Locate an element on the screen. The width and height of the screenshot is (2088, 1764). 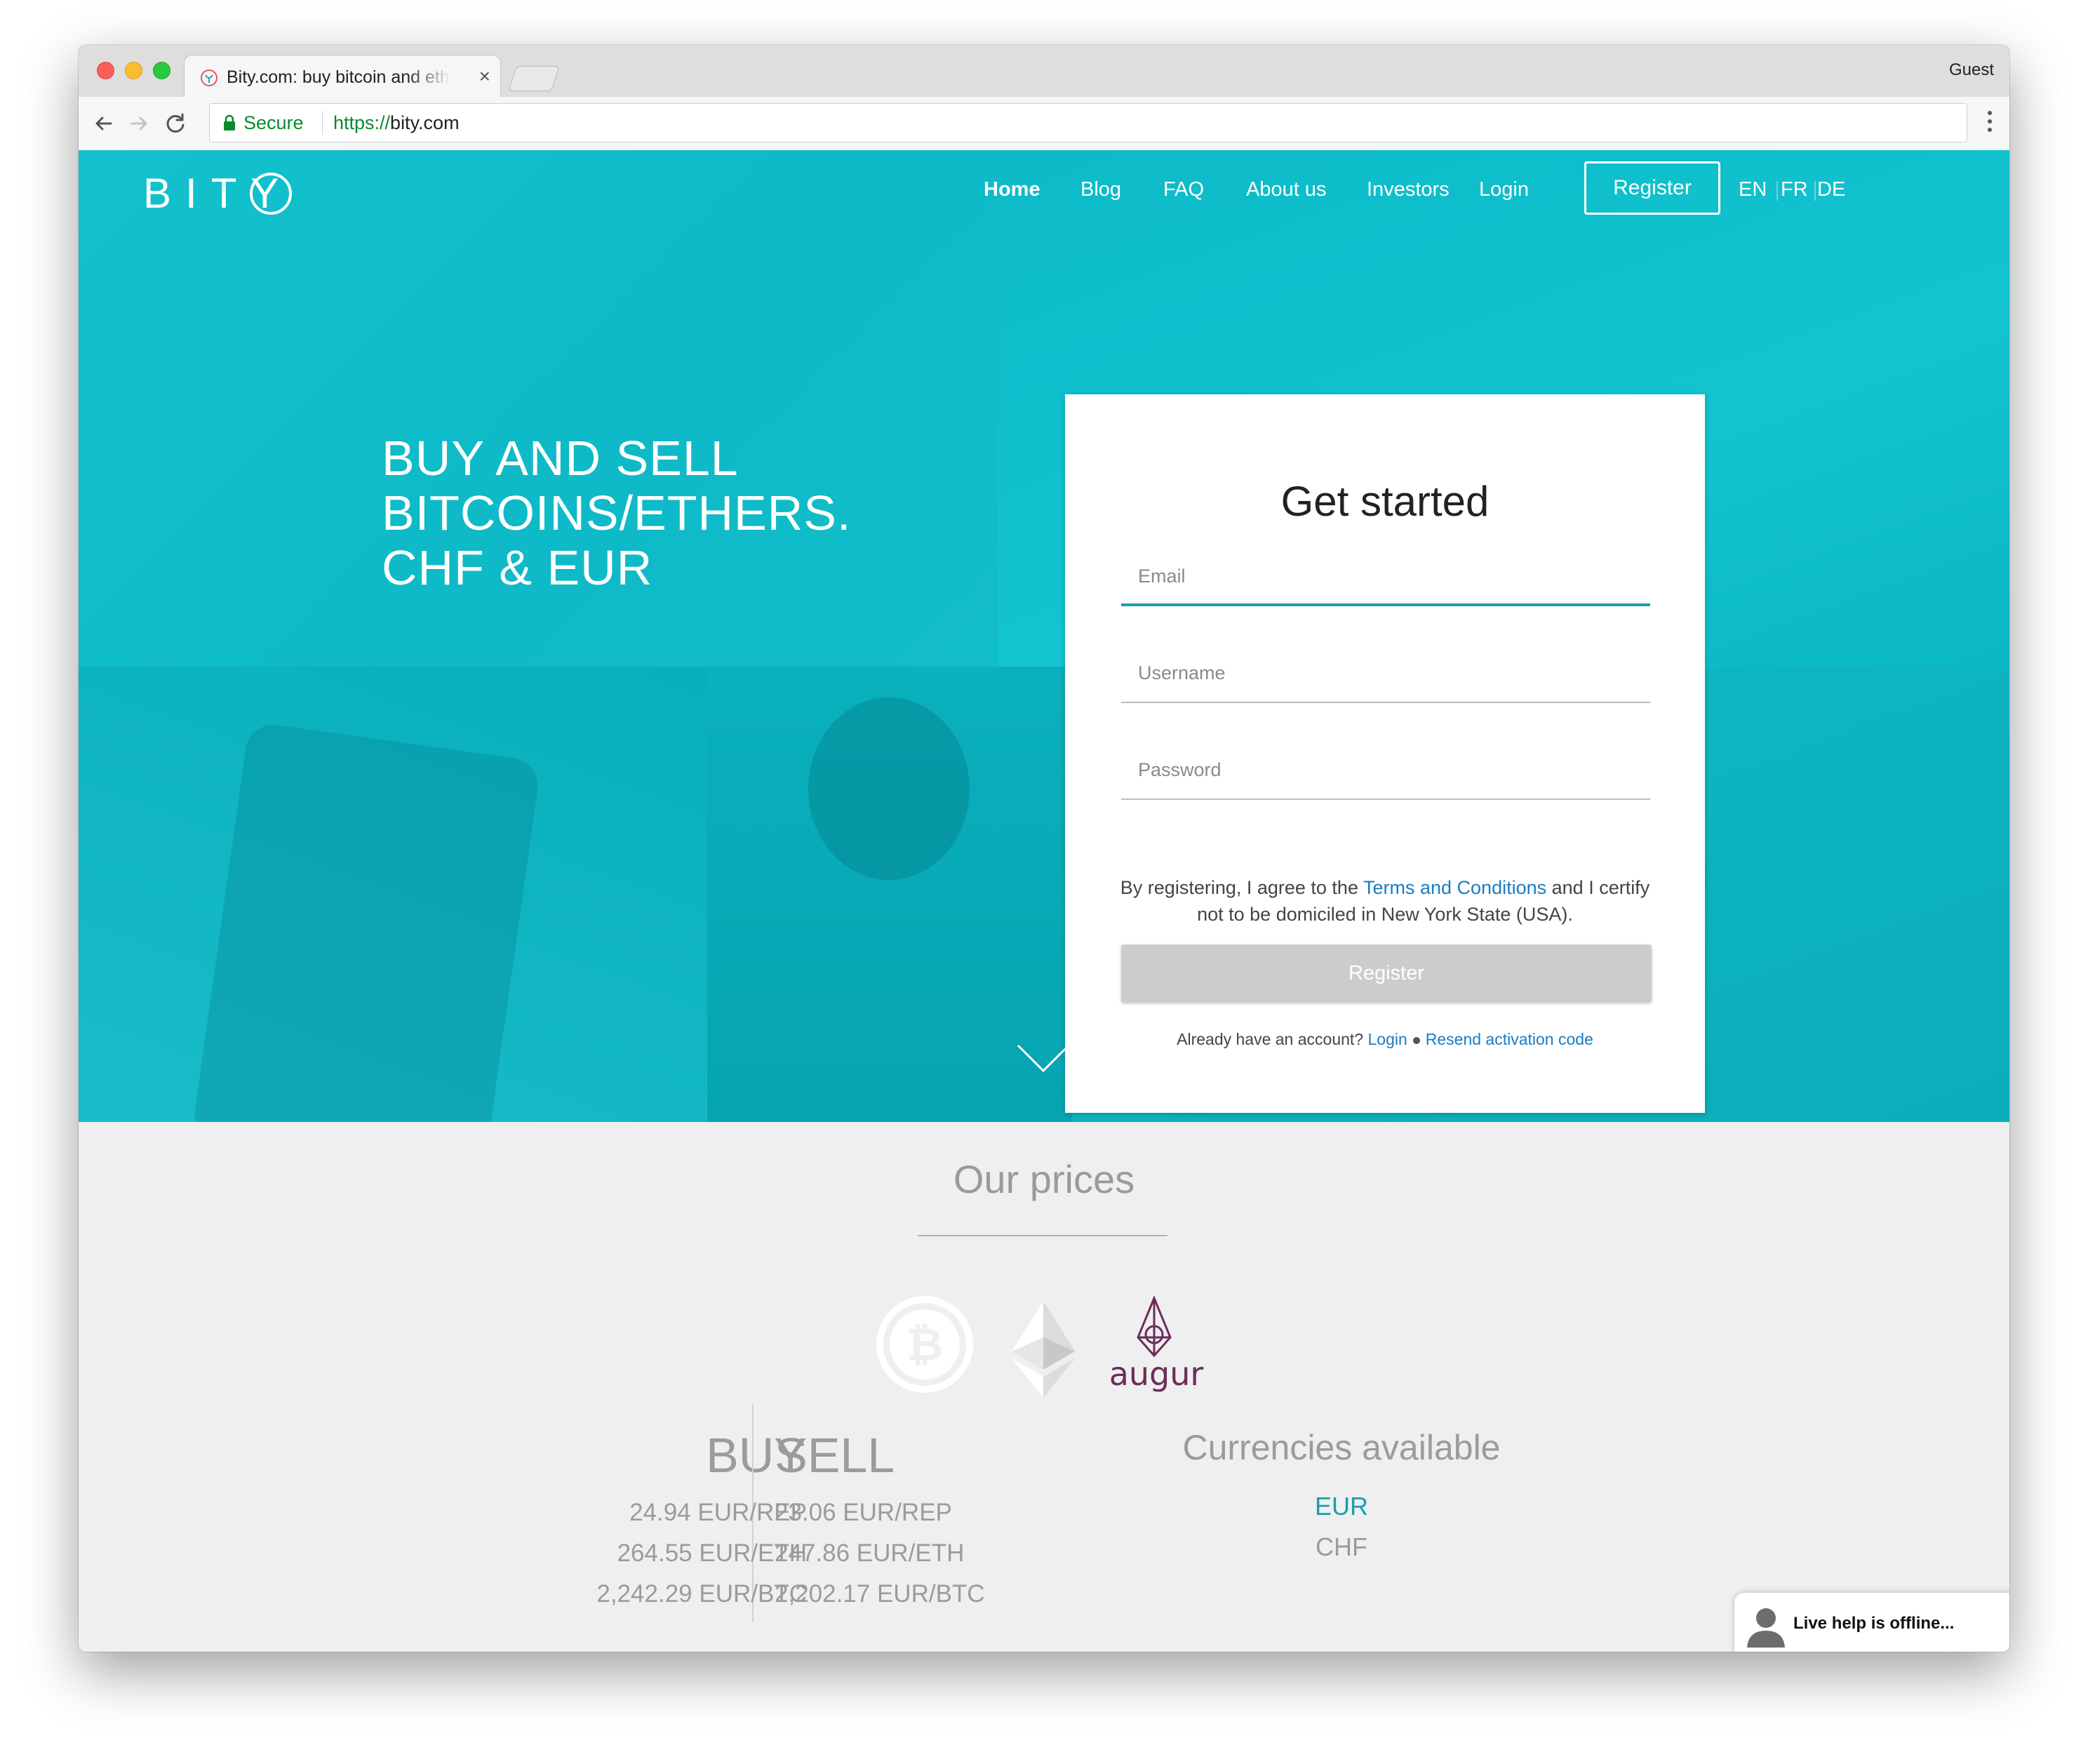
headline-line: CHF & EUR is located at coordinates (517, 567).